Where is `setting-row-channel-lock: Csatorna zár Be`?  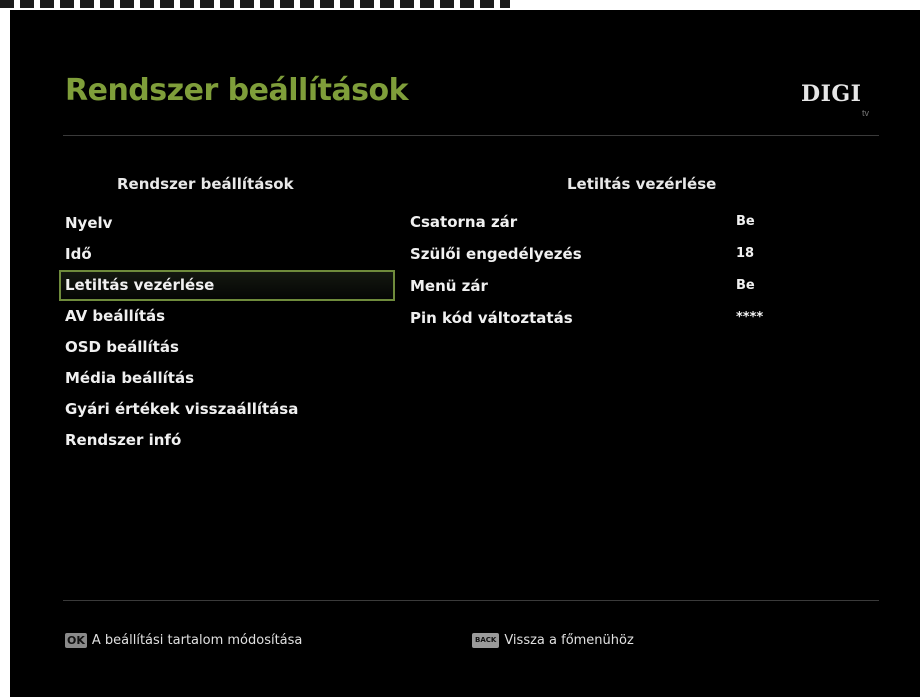 setting-row-channel-lock: Csatorna zár Be is located at coordinates (590, 222).